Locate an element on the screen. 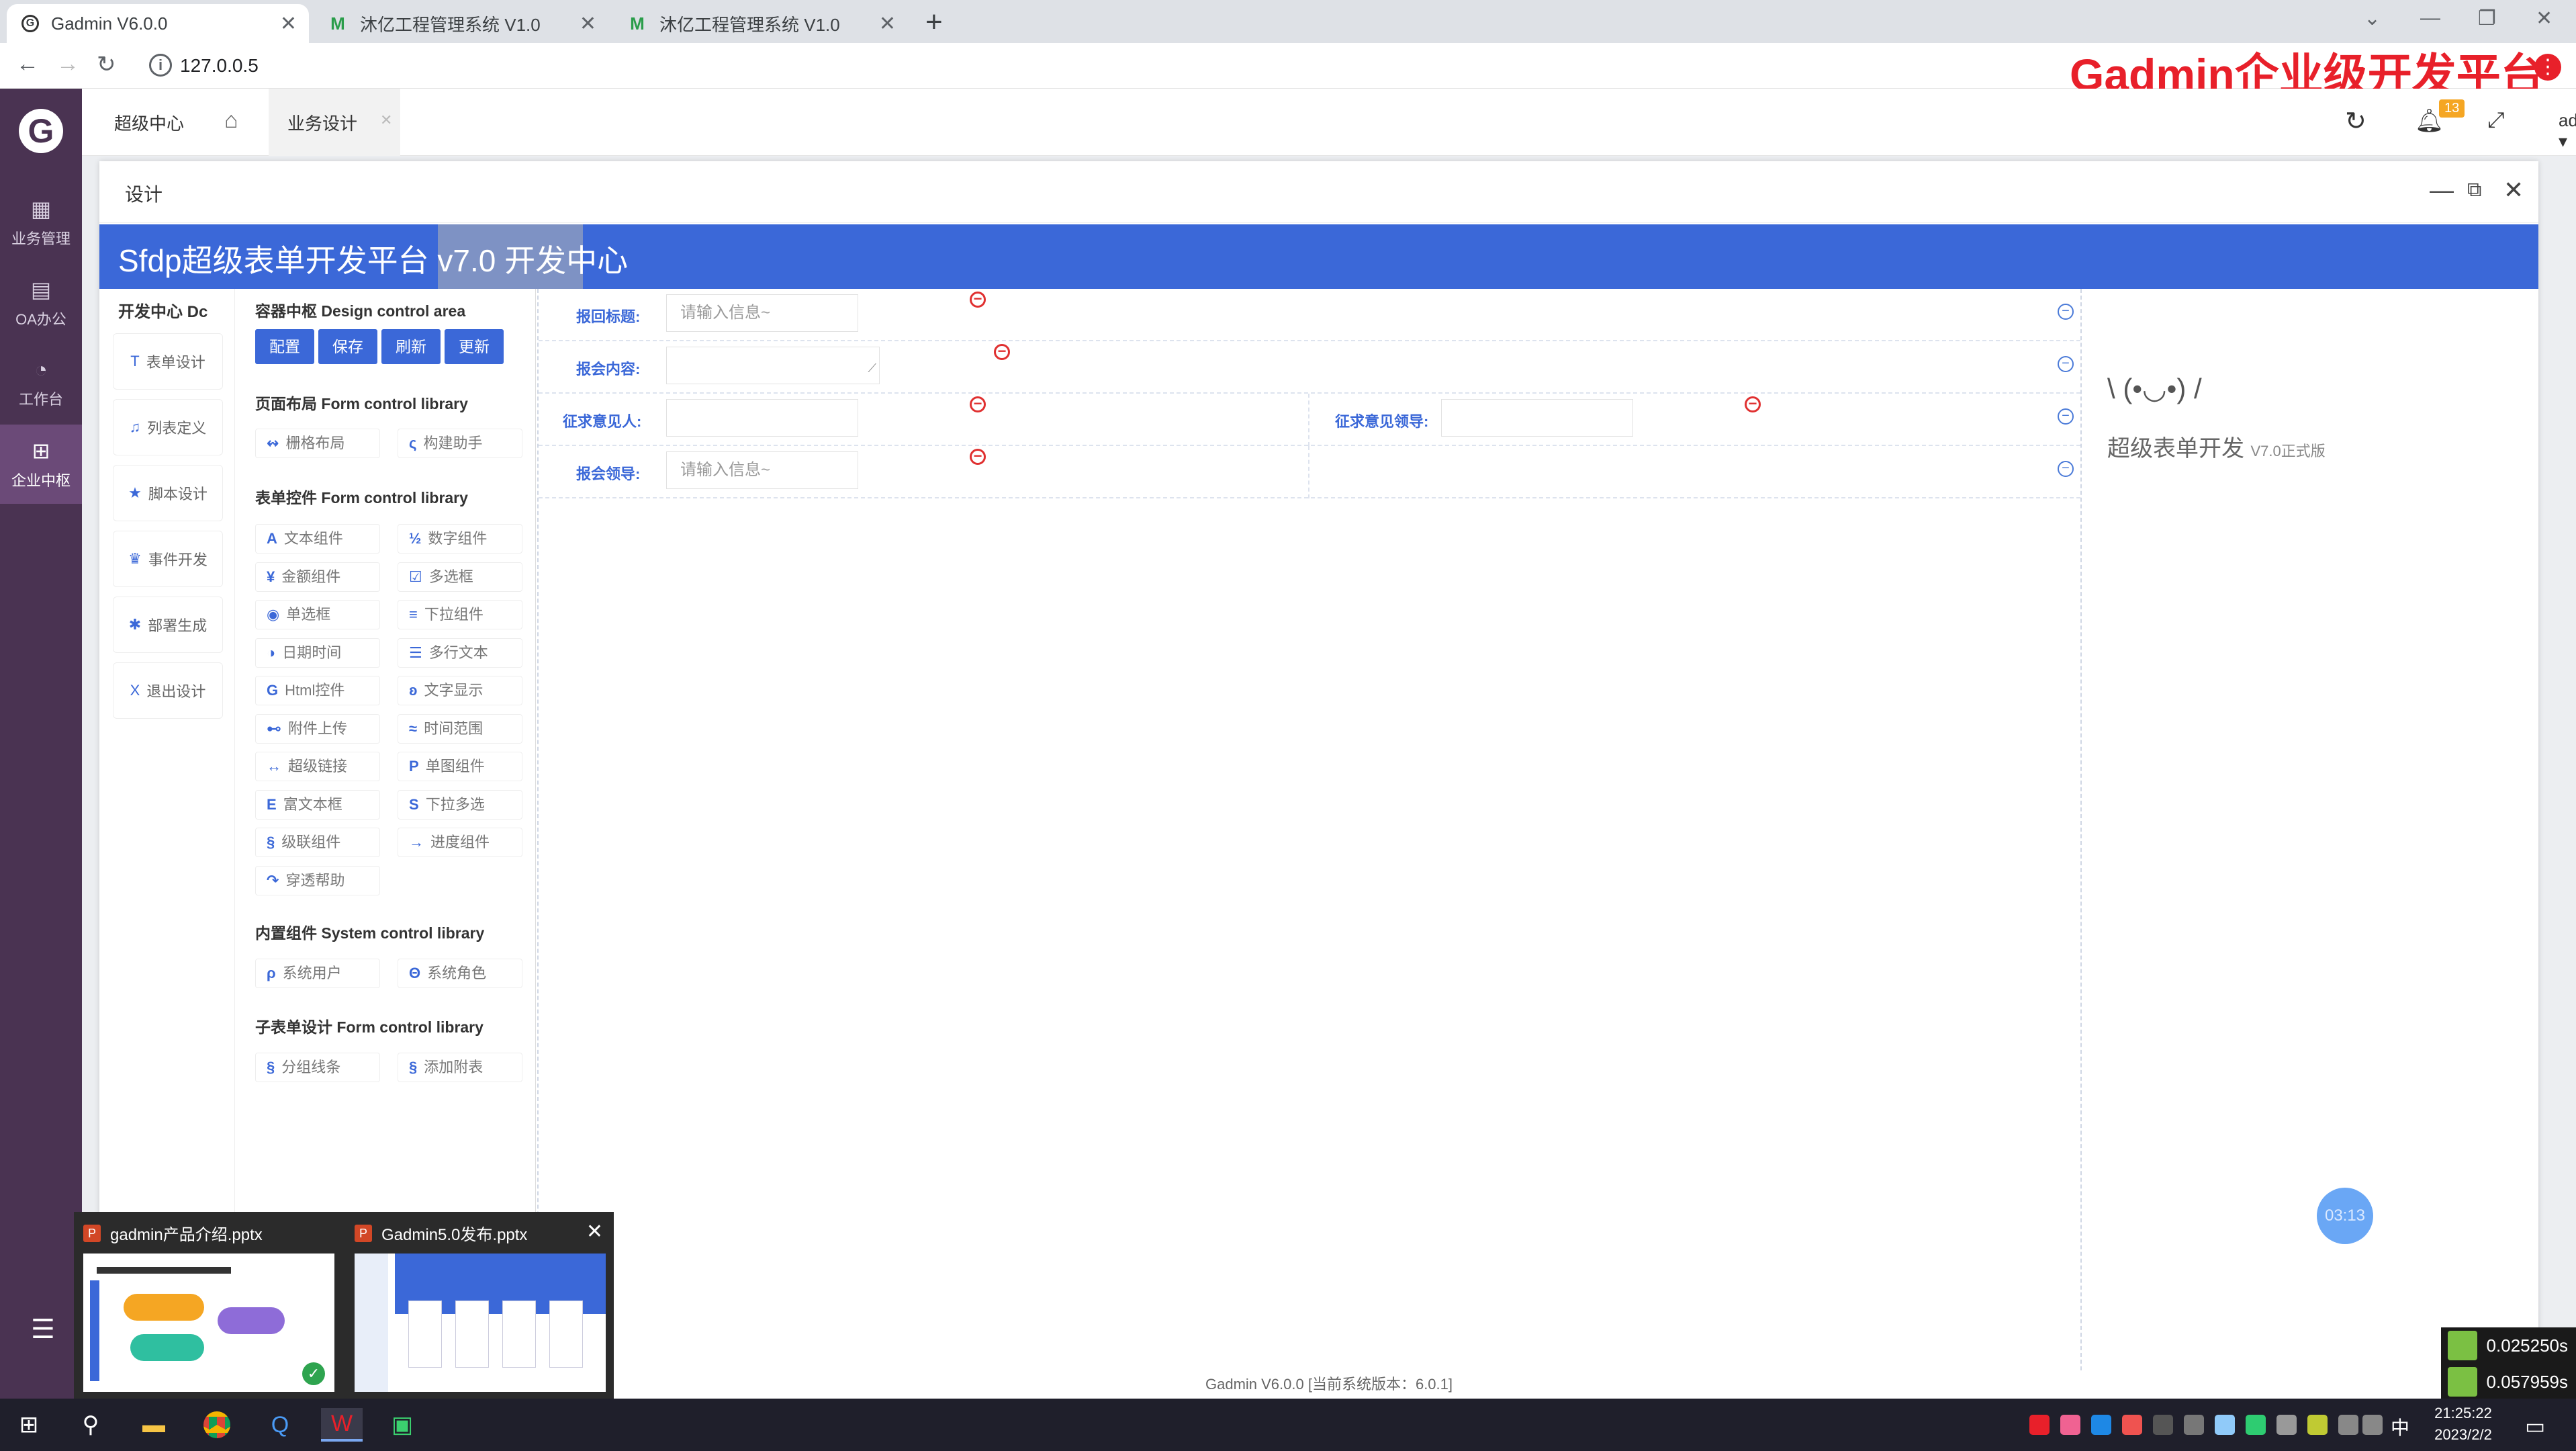  reload-icon: ↻ is located at coordinates (106, 64).